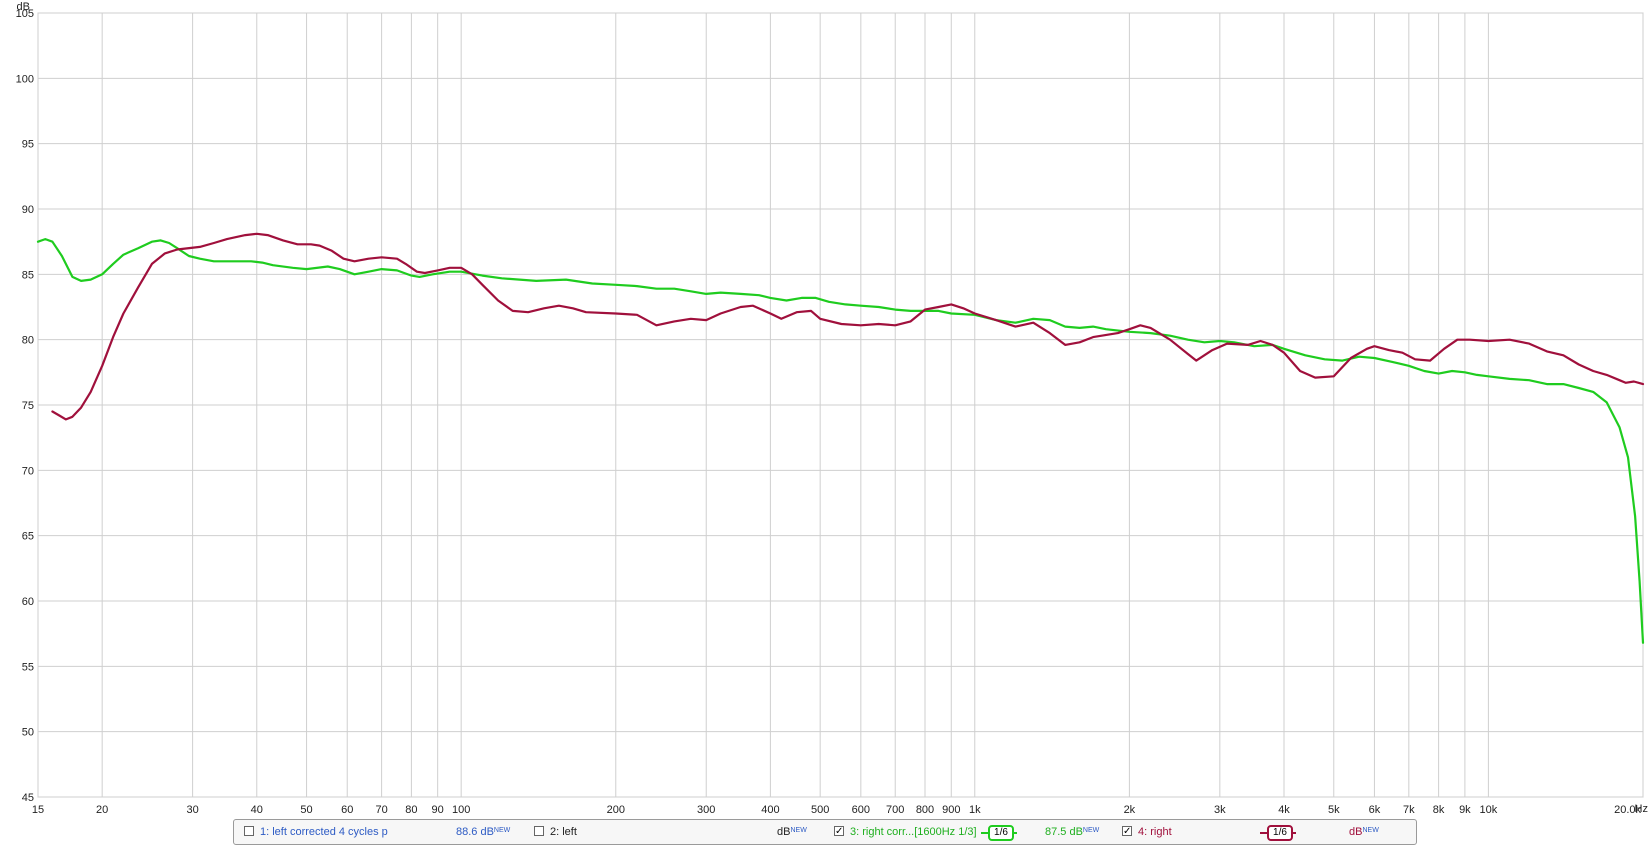 The image size is (1651, 847). Describe the element at coordinates (820, 810) in the screenshot. I see `x-tick-label: 500` at that location.